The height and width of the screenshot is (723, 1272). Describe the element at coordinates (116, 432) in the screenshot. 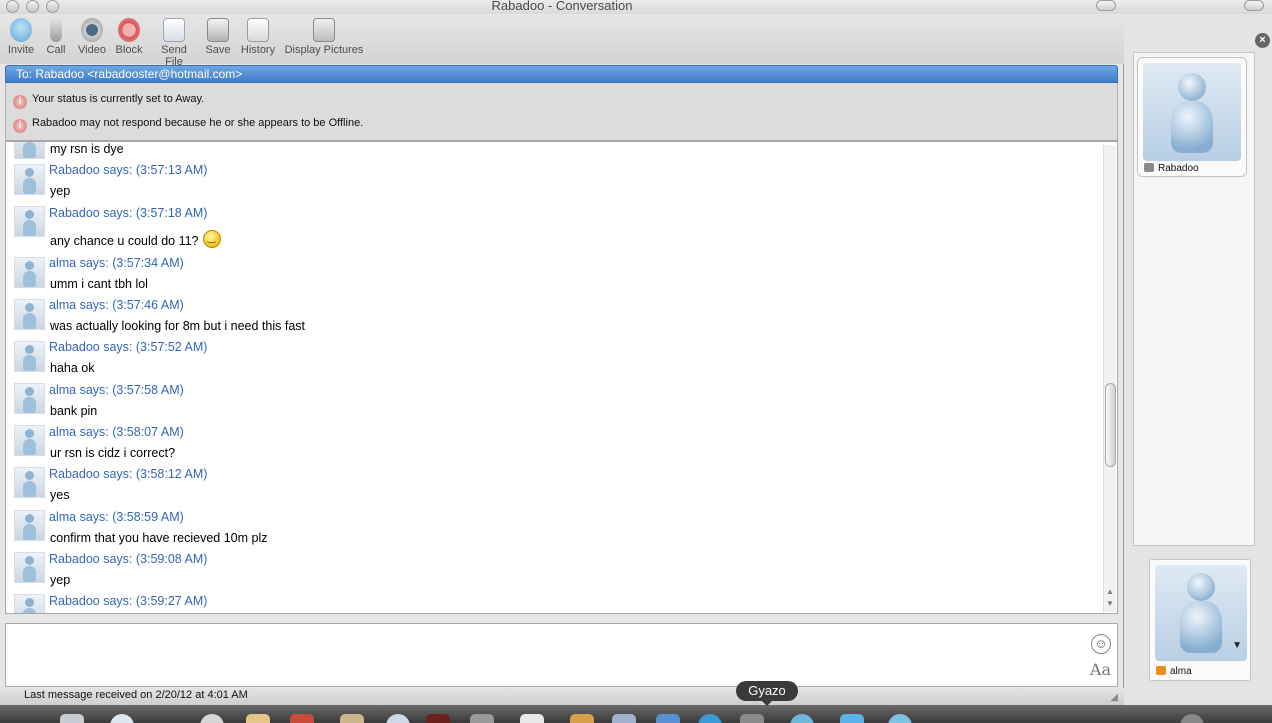

I see `message-header: alma says: (3:58:07 AM)` at that location.